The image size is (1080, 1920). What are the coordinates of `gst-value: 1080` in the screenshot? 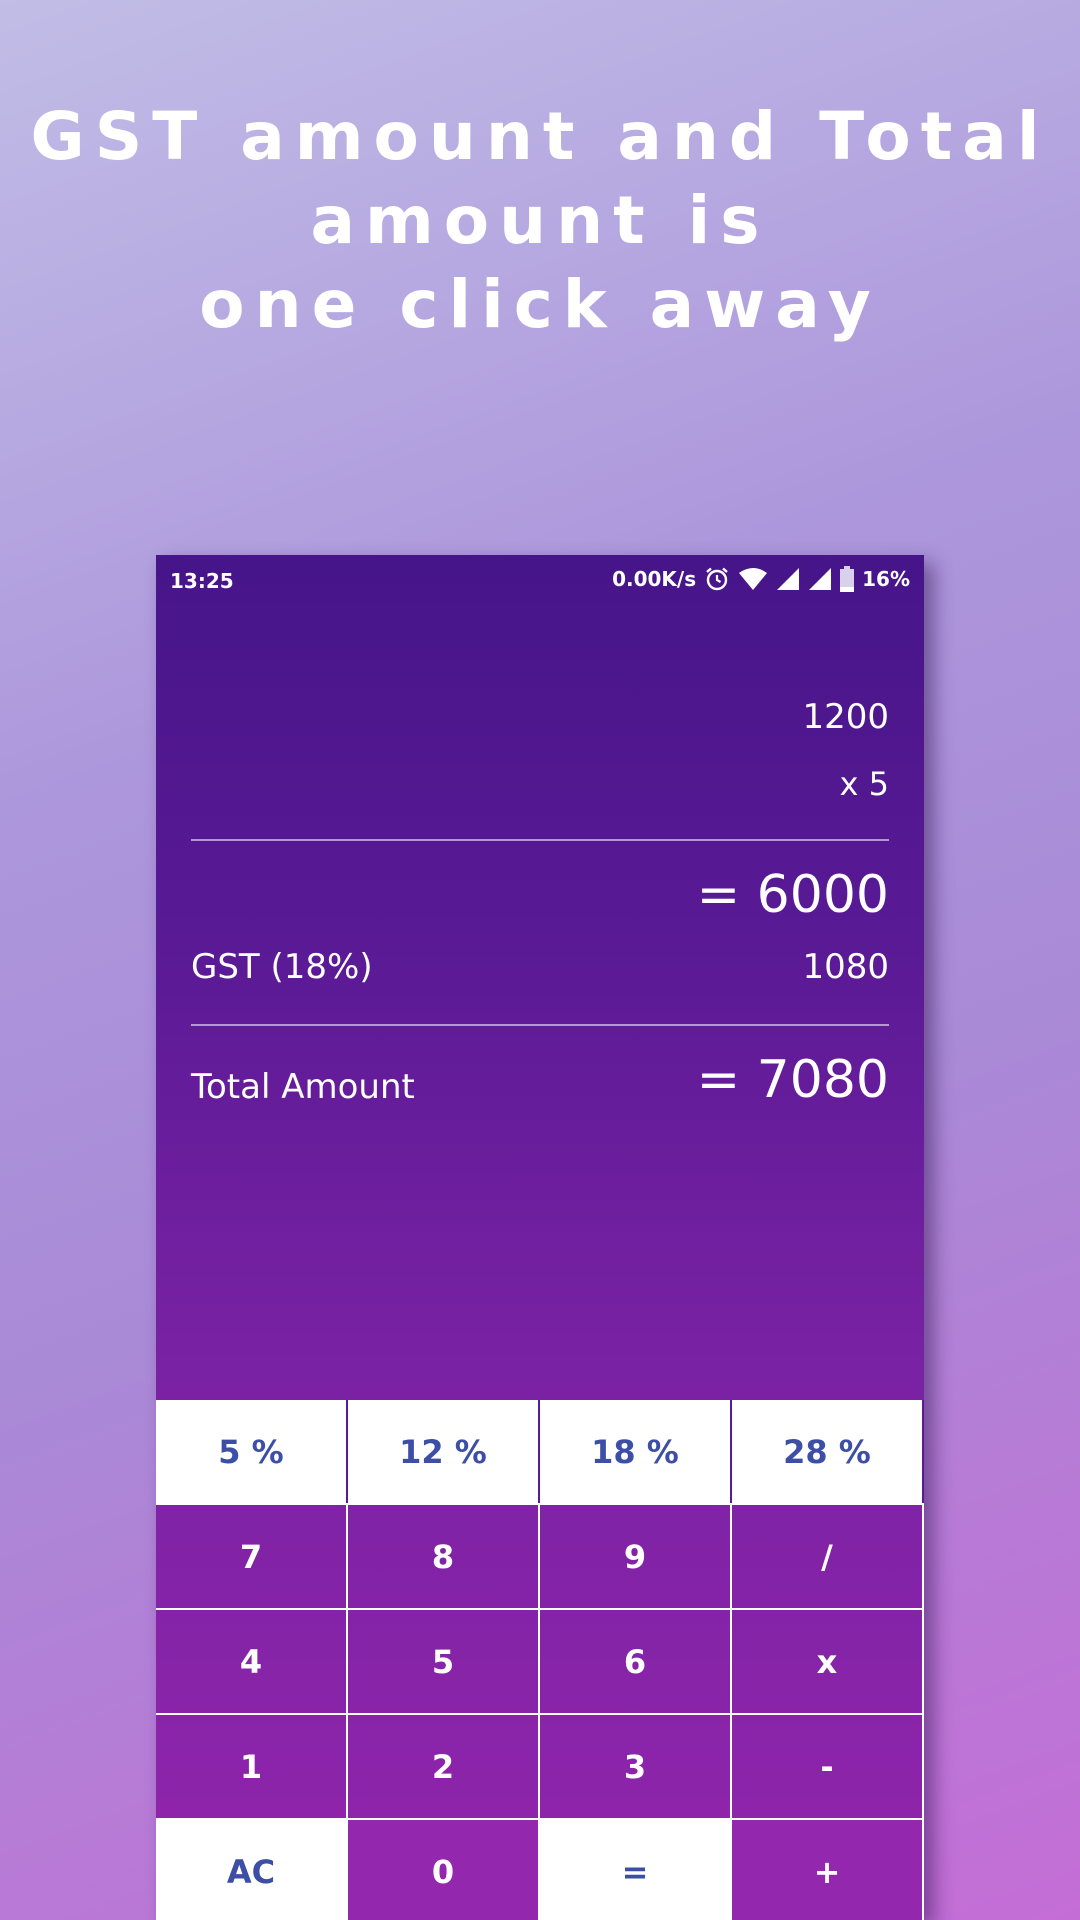 It's located at (845, 967).